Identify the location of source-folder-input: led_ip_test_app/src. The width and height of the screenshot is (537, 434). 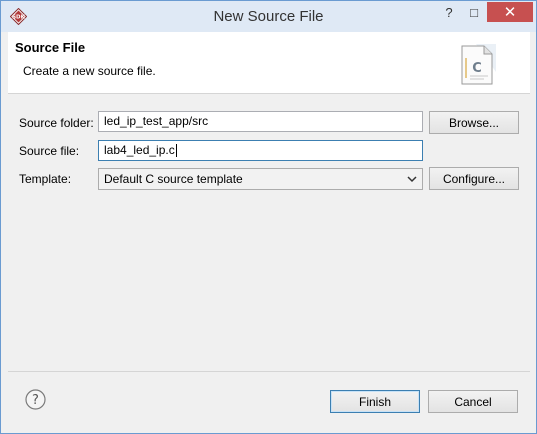
(260, 121).